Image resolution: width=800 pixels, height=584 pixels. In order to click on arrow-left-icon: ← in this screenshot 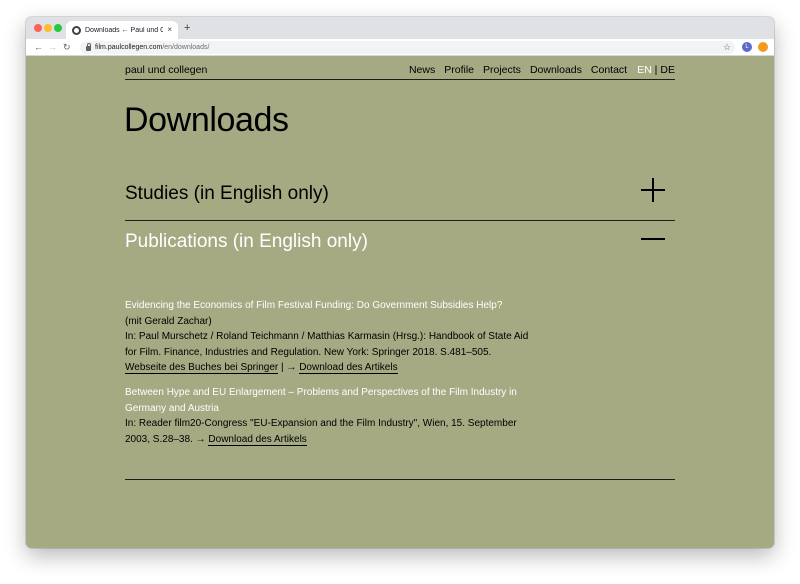, I will do `click(38, 47)`.